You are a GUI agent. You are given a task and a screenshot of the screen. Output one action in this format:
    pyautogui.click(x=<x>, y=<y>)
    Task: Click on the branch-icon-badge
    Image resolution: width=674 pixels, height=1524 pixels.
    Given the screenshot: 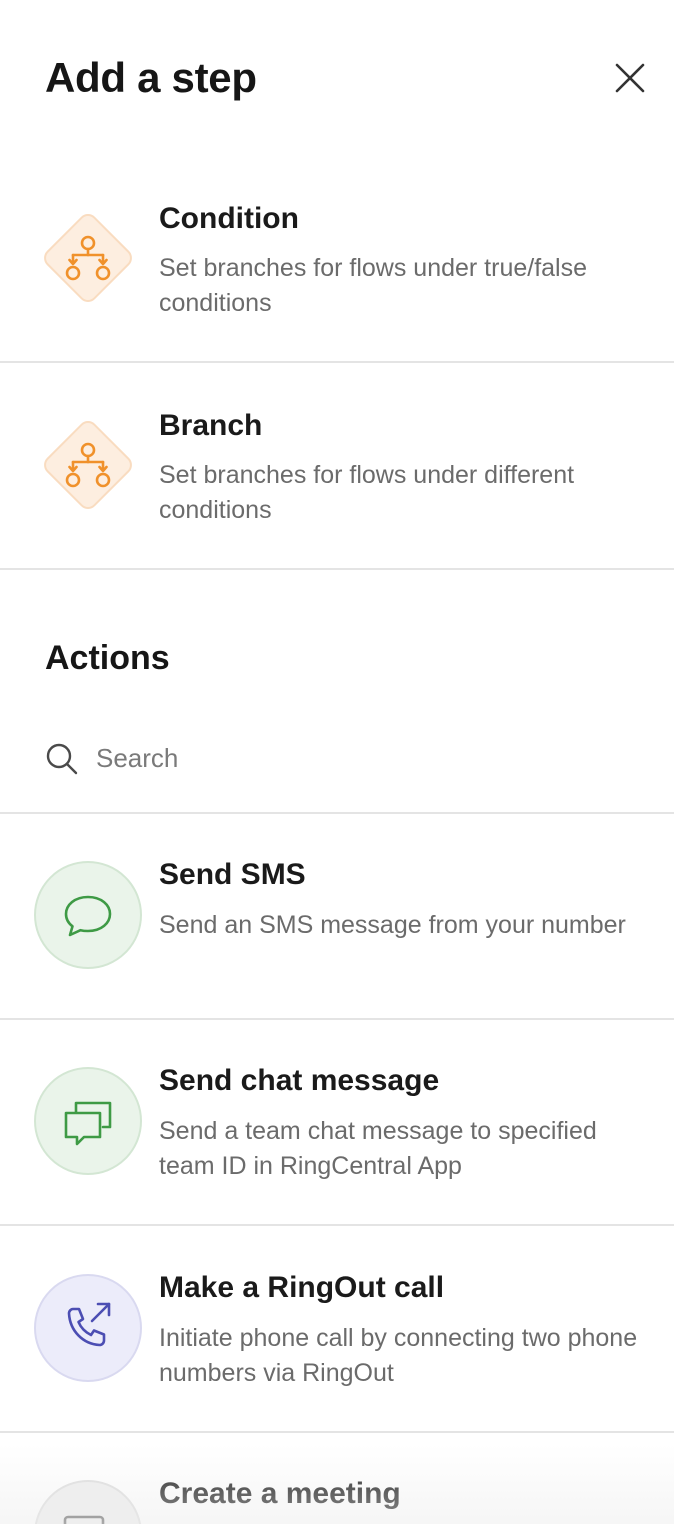 What is the action you would take?
    pyautogui.click(x=88, y=465)
    